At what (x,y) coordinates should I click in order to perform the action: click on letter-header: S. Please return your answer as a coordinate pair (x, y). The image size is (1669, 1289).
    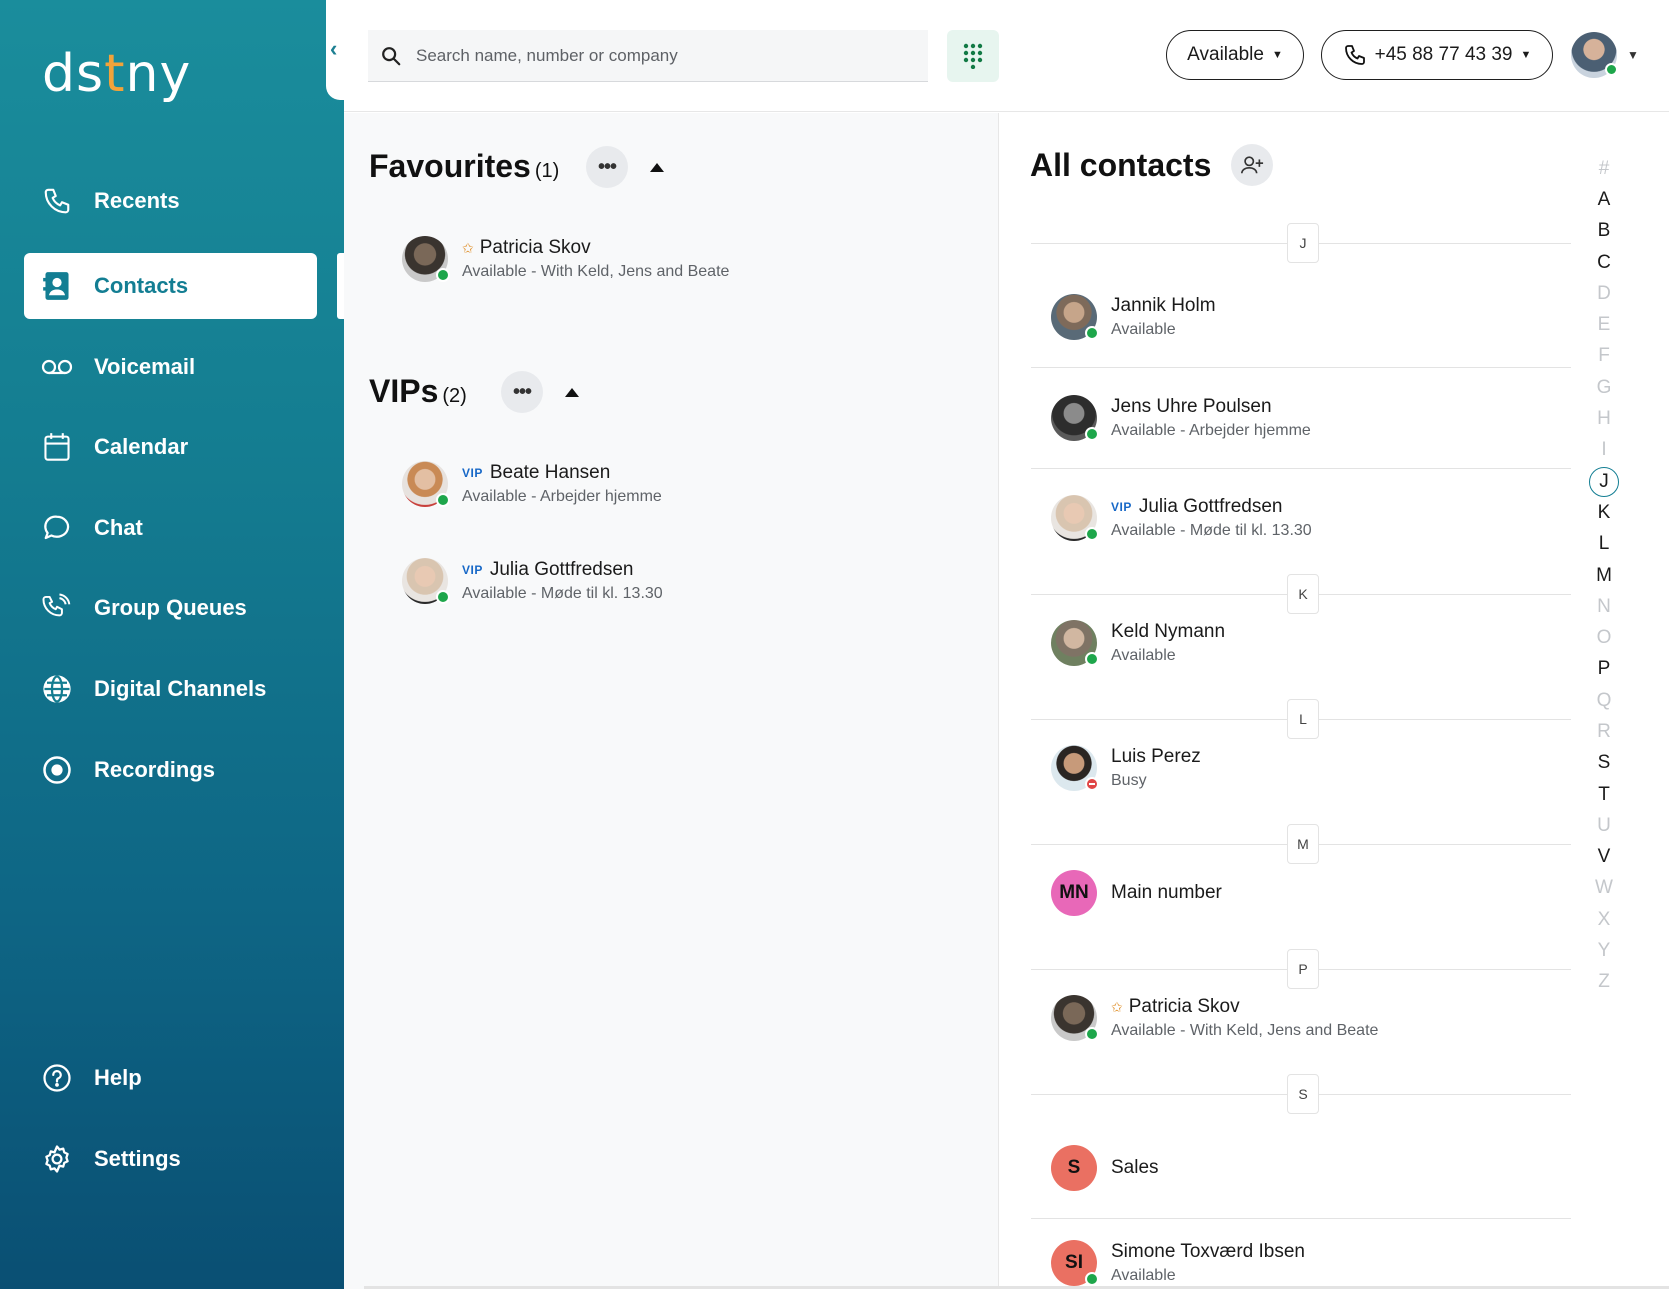
    Looking at the image, I should click on (1303, 1094).